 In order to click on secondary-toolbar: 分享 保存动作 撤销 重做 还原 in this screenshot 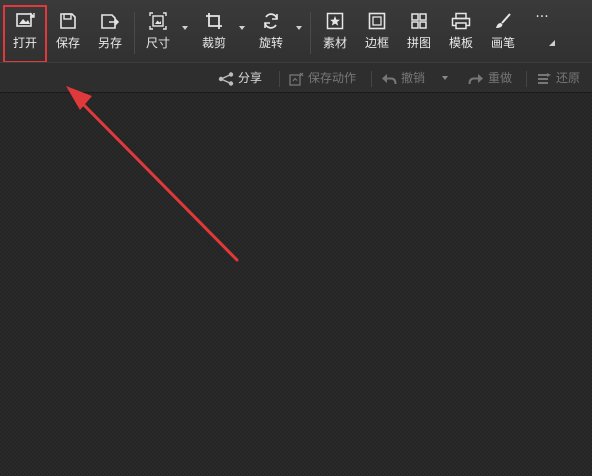, I will do `click(296, 77)`.